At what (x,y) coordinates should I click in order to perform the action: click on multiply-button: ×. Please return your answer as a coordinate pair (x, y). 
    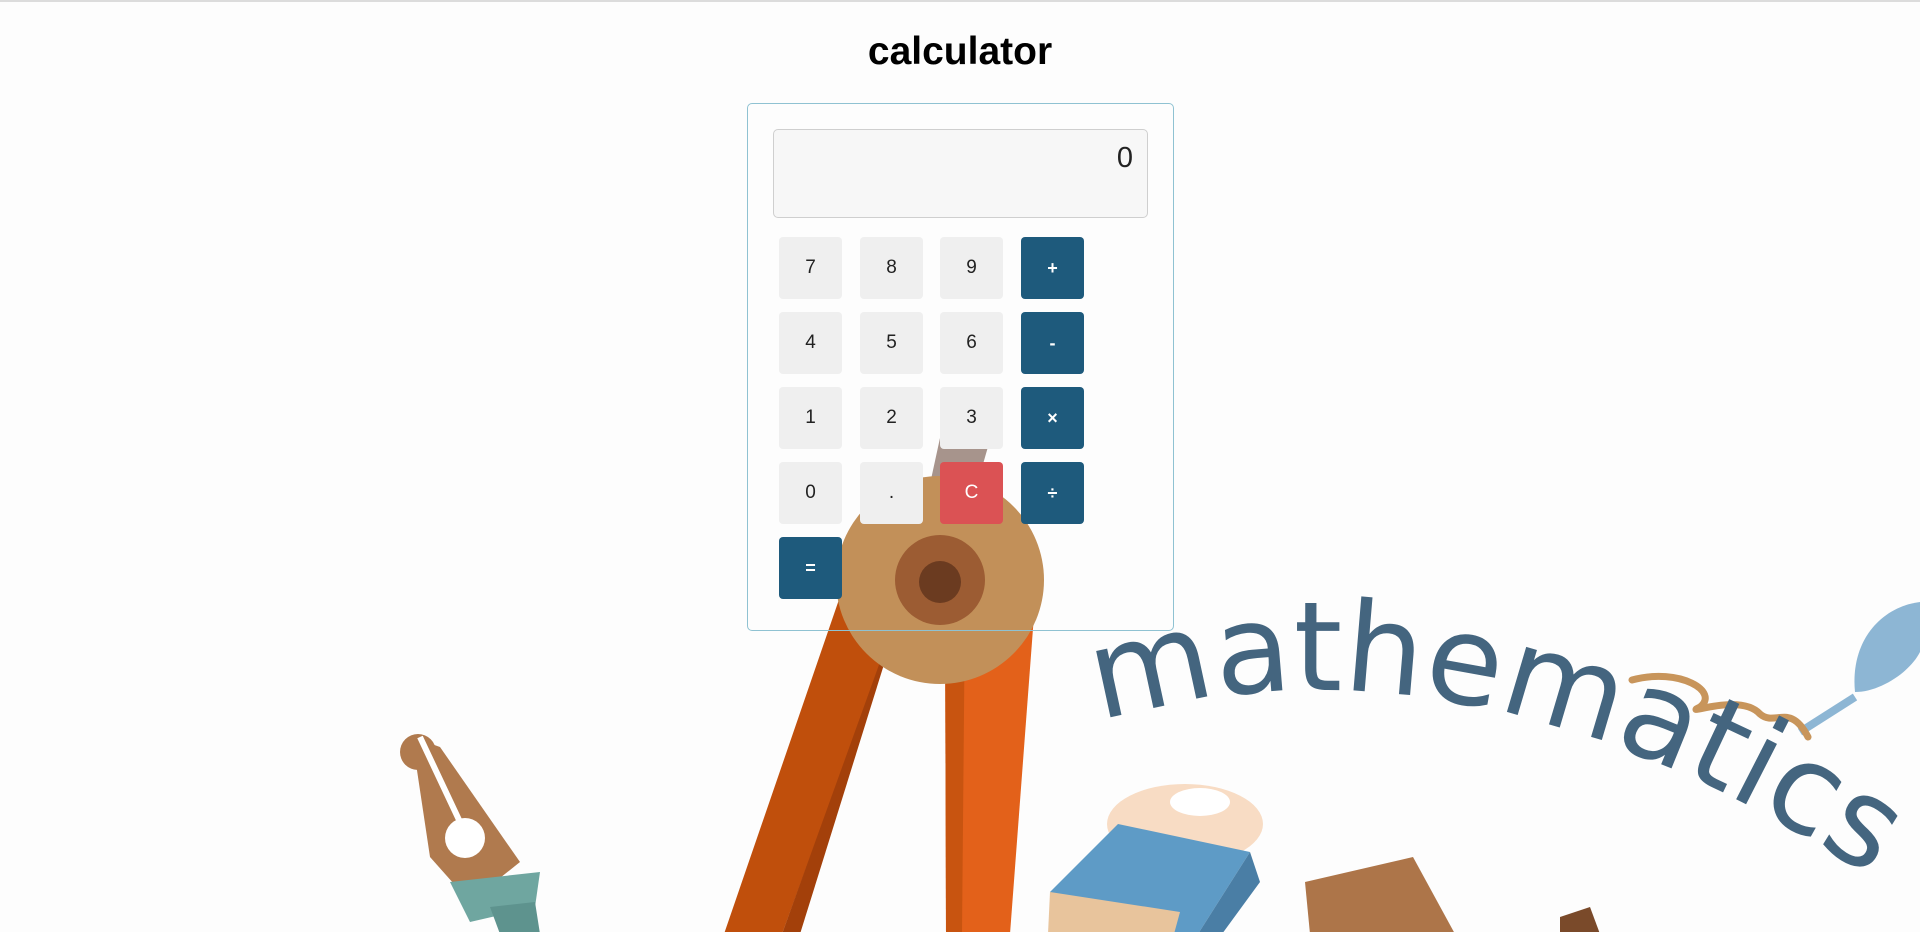
    Looking at the image, I should click on (1052, 418).